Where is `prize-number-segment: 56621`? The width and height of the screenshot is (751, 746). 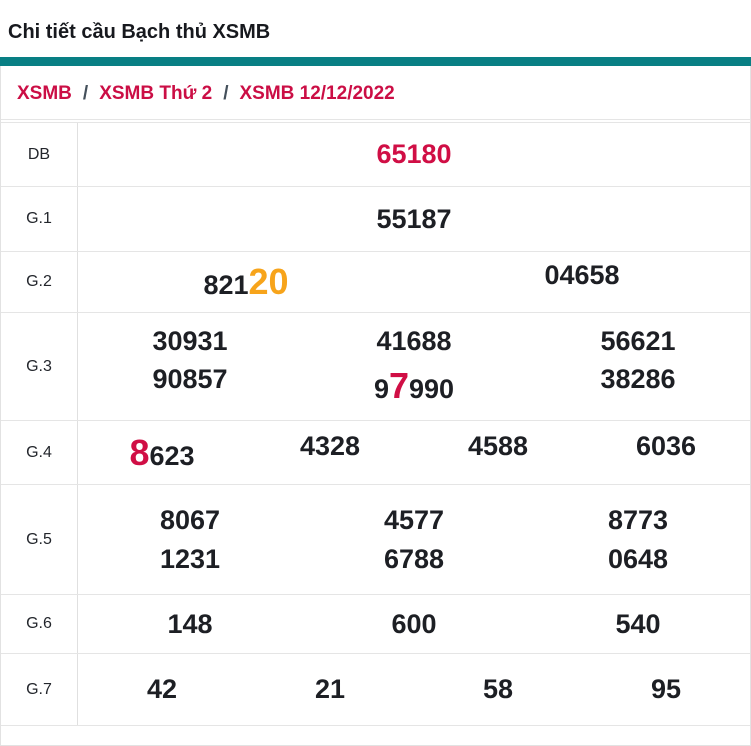 prize-number-segment: 56621 is located at coordinates (638, 340).